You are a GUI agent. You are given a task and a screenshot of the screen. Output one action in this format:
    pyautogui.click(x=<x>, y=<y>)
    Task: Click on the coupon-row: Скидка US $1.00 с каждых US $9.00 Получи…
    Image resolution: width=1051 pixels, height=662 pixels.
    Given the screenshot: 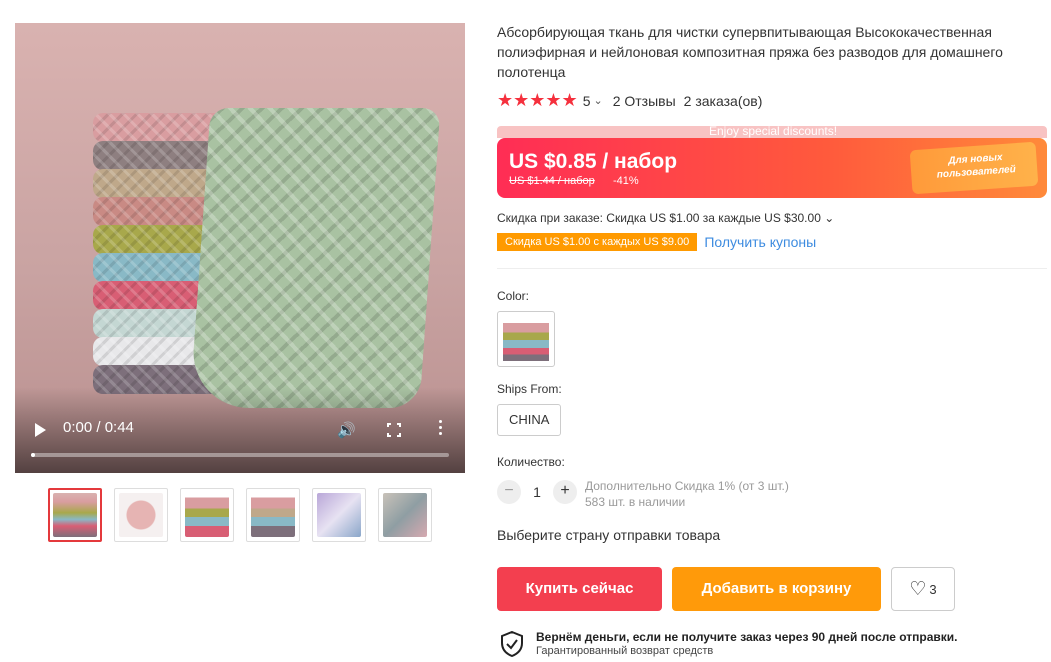 What is the action you would take?
    pyautogui.click(x=656, y=242)
    